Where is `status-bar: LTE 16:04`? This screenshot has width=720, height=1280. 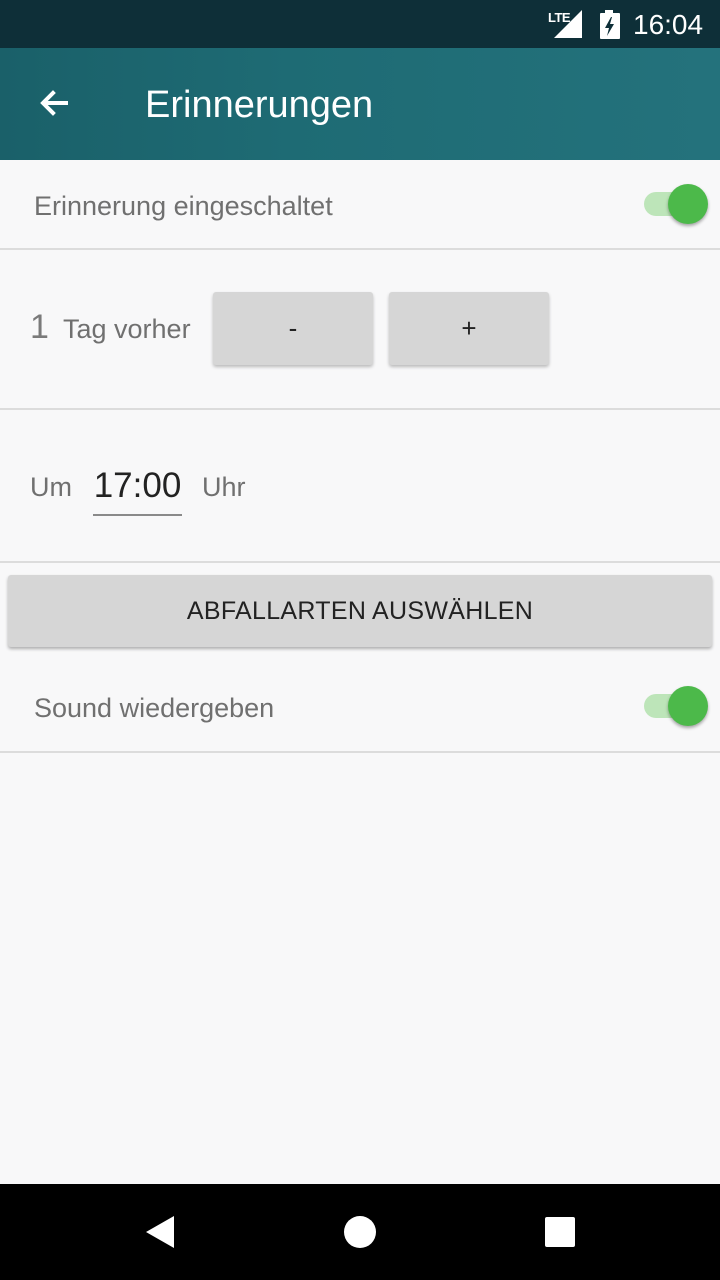
status-bar: LTE 16:04 is located at coordinates (360, 24).